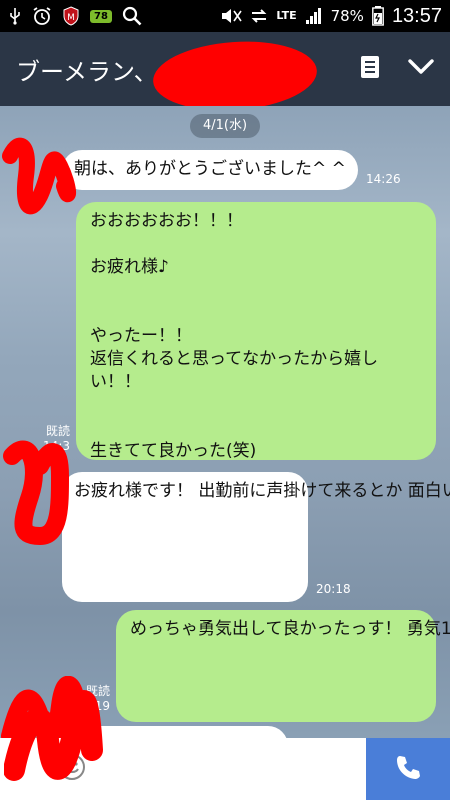 Image resolution: width=450 pixels, height=800 pixels. What do you see at coordinates (259, 16) in the screenshot?
I see `sync-icon` at bounding box center [259, 16].